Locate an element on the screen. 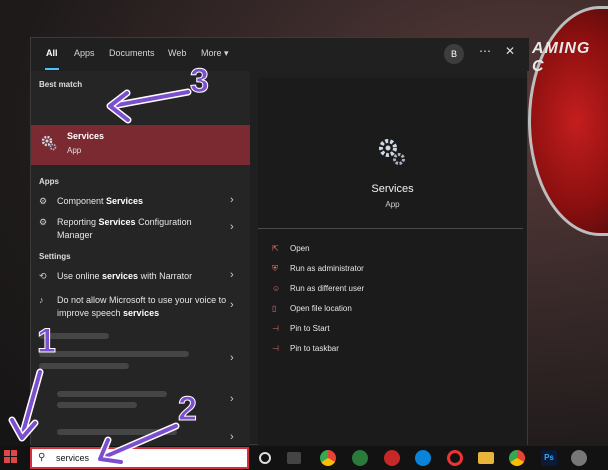 Image resolution: width=608 pixels, height=470 pixels. step-number-3: 3 is located at coordinates (200, 81).